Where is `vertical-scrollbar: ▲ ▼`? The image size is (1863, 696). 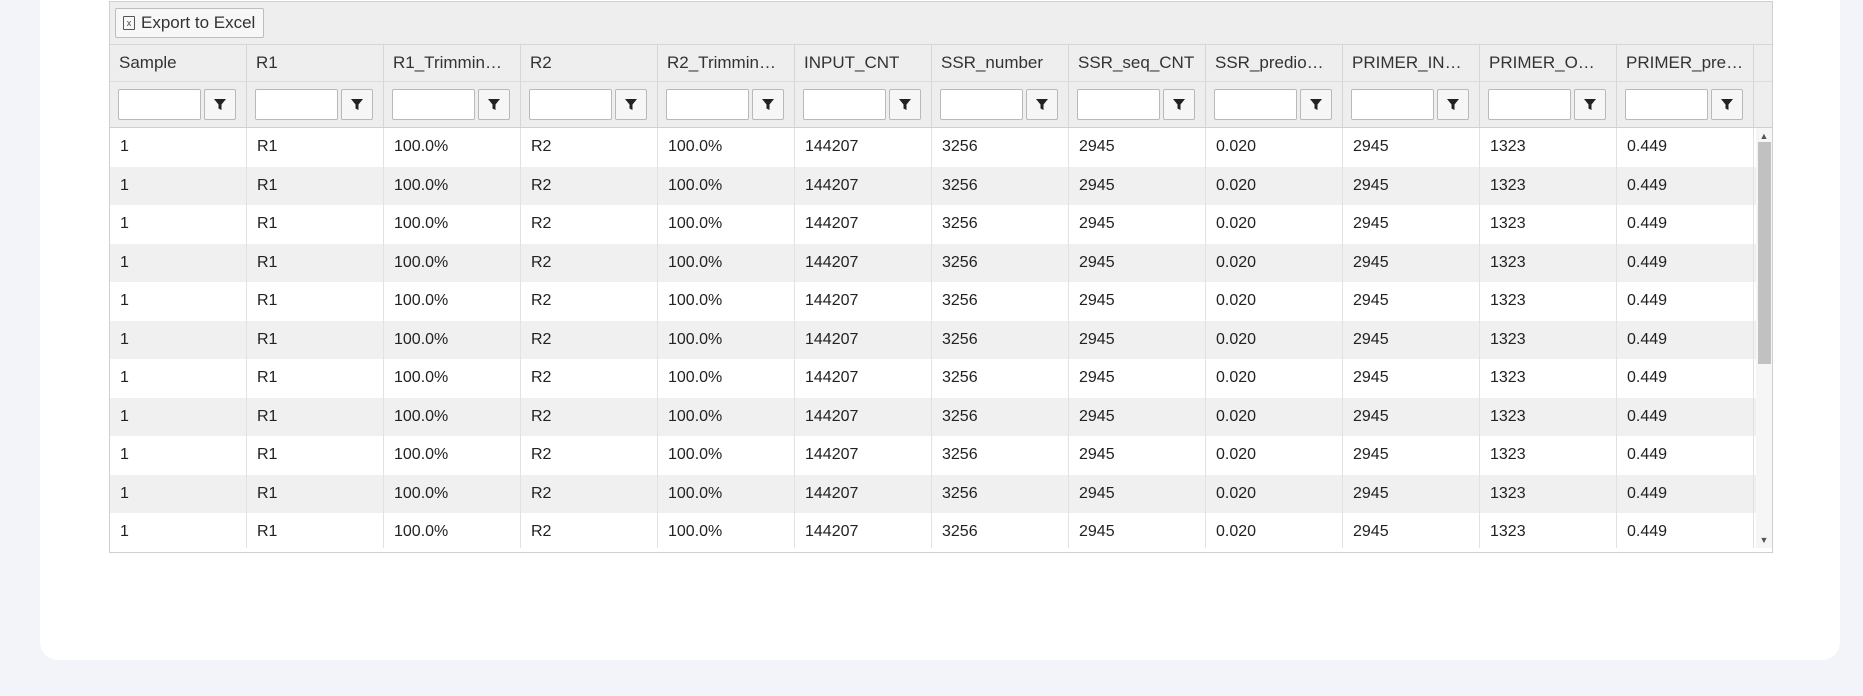
vertical-scrollbar: ▲ ▼ is located at coordinates (1764, 338).